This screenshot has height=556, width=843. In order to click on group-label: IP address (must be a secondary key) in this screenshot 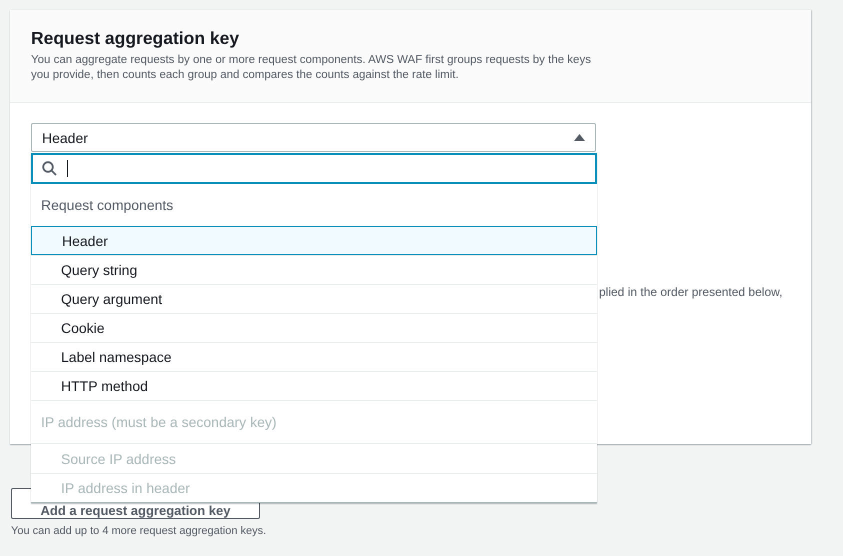, I will do `click(314, 422)`.